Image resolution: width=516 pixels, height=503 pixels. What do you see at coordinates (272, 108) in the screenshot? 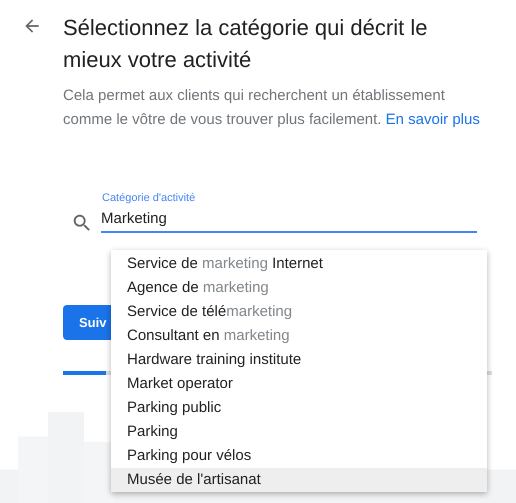
I see `description-text: Cela permet aux clients qui recherchent un établissement comme le vôtre de vous trouver plus facilement. En savoir plus` at bounding box center [272, 108].